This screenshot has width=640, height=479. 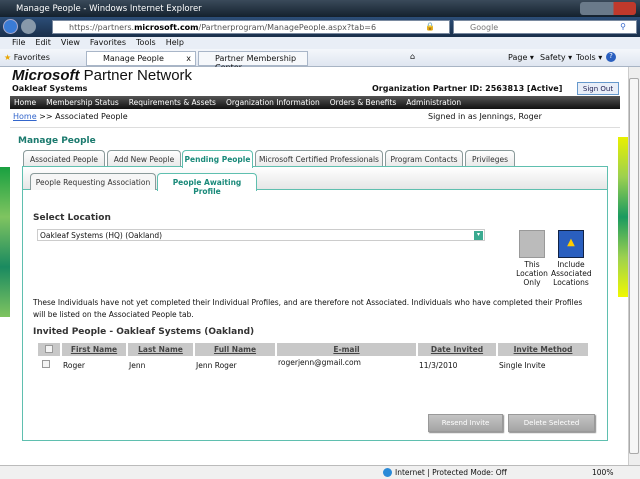 I want to click on tab-microsoft-certified-professionals: Microsoft Certified Professionals, so click(x=319, y=158).